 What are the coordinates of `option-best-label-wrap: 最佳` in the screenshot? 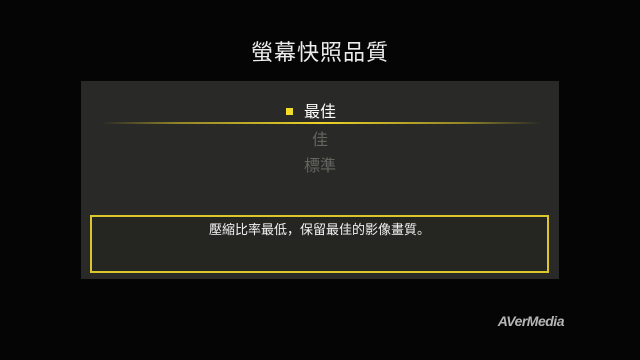 It's located at (310, 112).